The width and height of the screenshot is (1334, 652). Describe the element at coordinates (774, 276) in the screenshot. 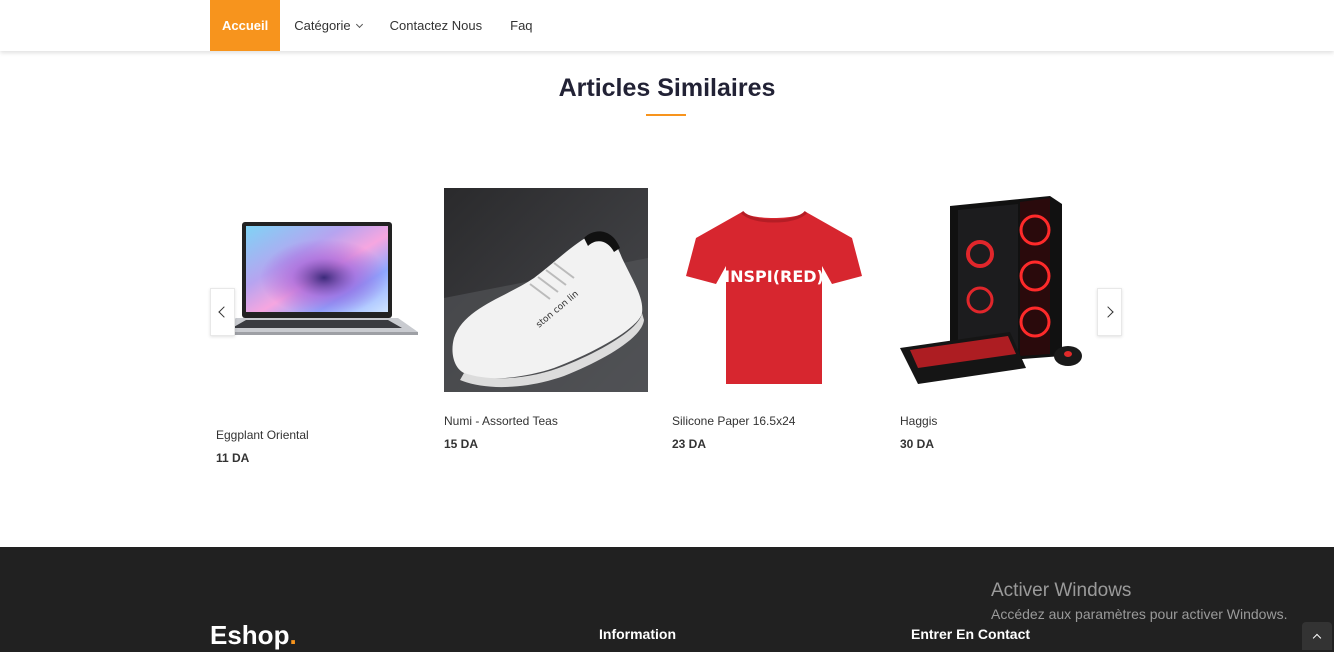

I see `tshirt-print: INSPI(RED)` at that location.